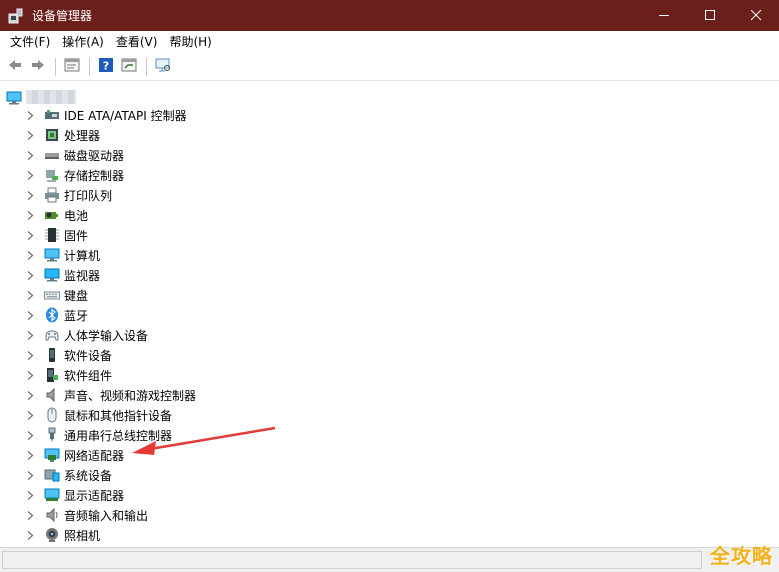 The height and width of the screenshot is (572, 779). Describe the element at coordinates (67, 355) in the screenshot. I see `tree-node: 软件设备` at that location.